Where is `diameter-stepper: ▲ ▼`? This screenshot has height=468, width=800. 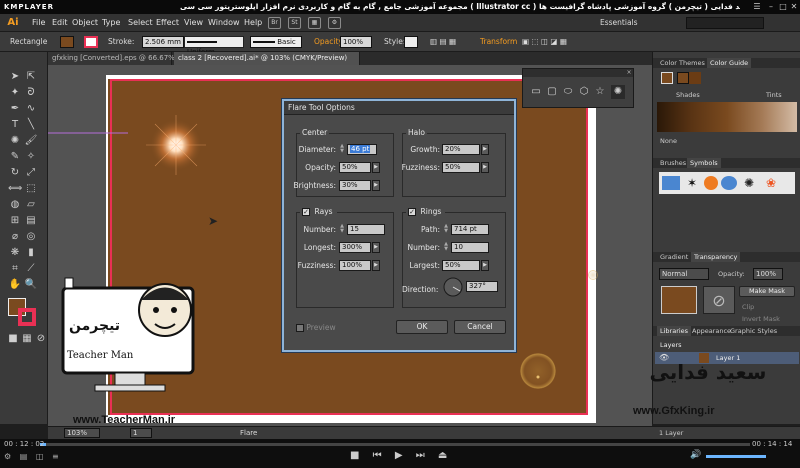
diameter-stepper: ▲ ▼ is located at coordinates (342, 149).